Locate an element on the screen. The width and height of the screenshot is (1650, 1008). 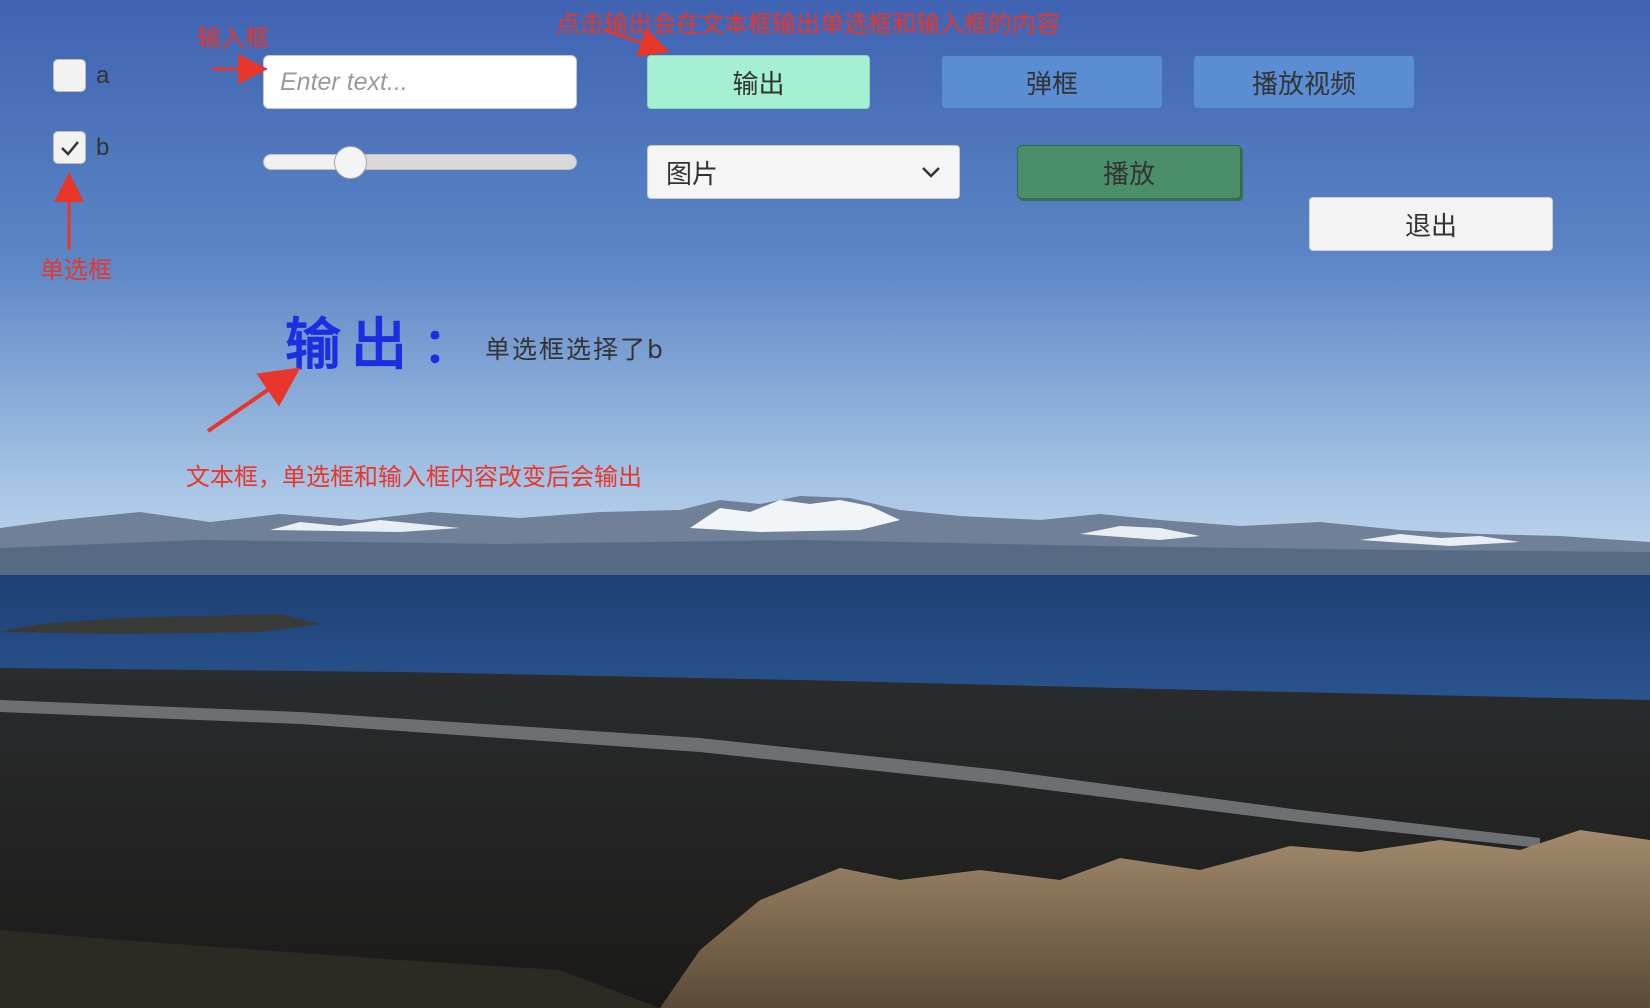
output-text-panel: 输出 ： 单选框选择了b is located at coordinates (475, 340).